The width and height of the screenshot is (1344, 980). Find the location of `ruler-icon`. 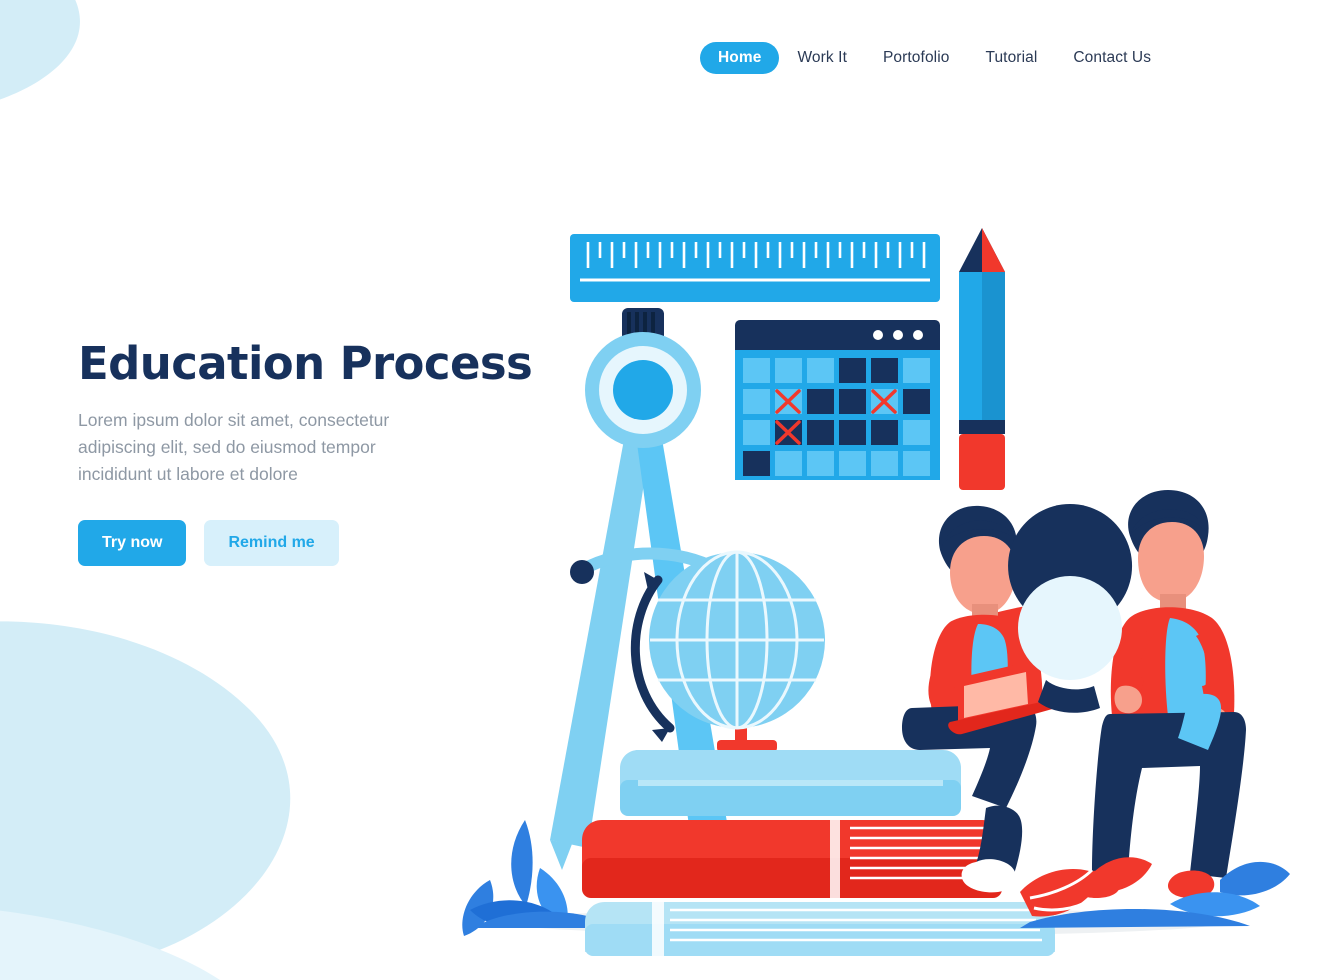

ruler-icon is located at coordinates (755, 268).